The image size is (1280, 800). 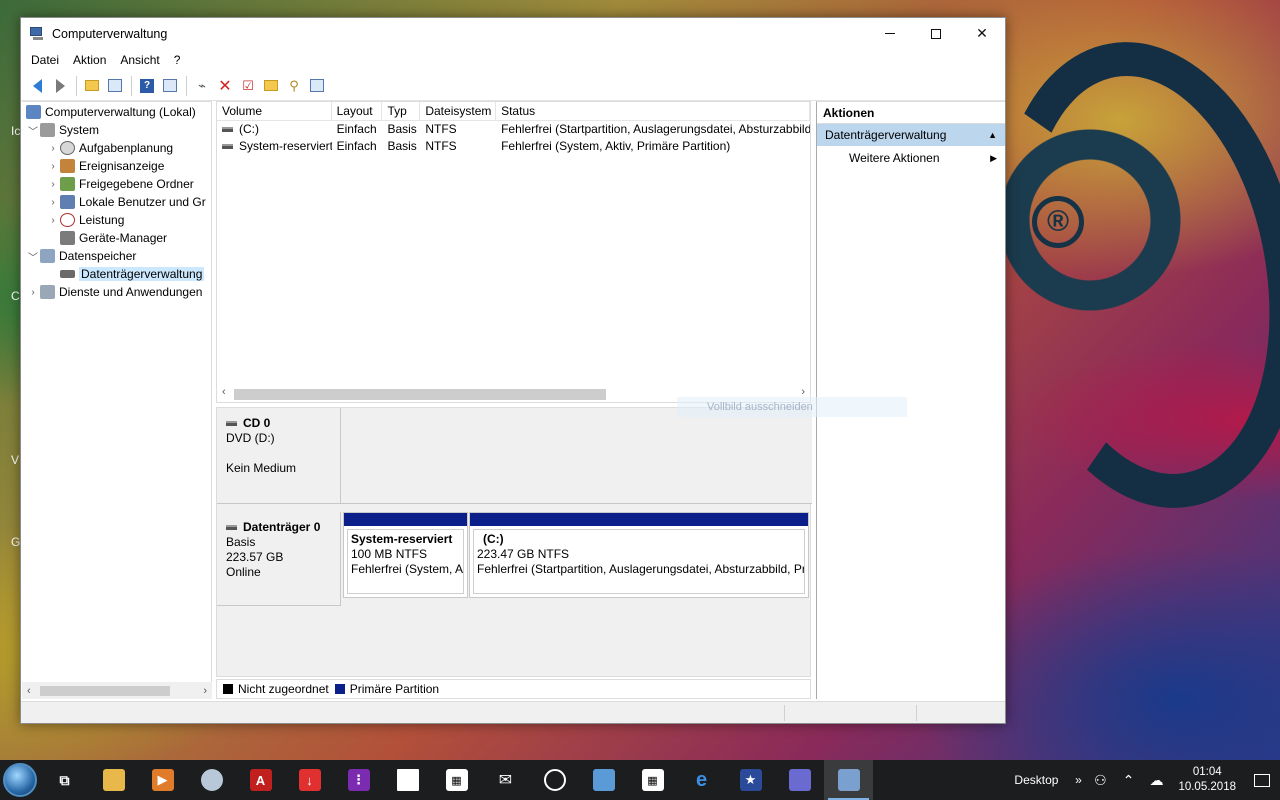 I want to click on menu-ansicht: Ansicht, so click(x=139, y=60).